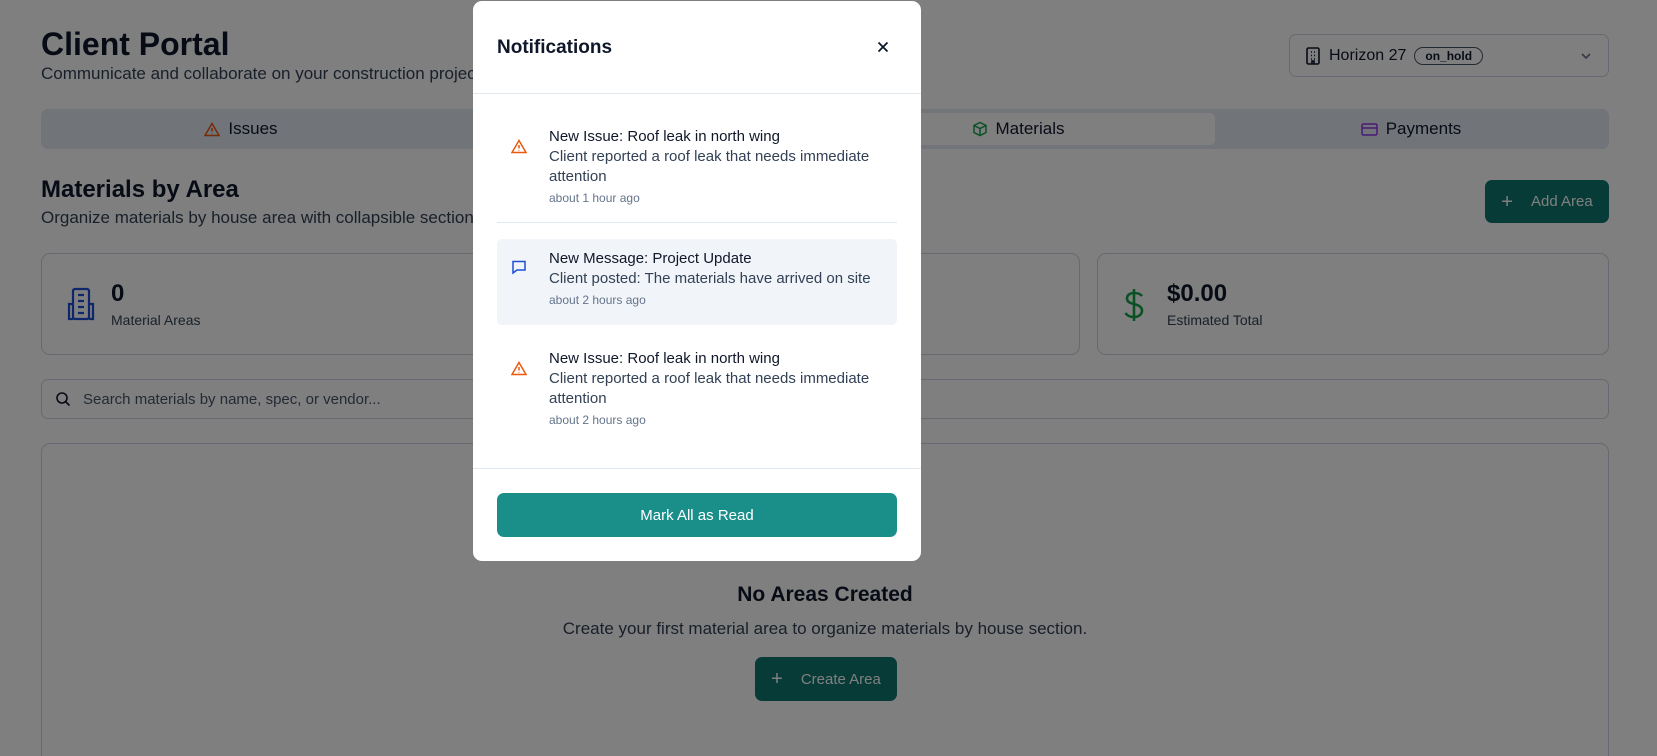 The height and width of the screenshot is (756, 1657). Describe the element at coordinates (697, 515) in the screenshot. I see `mark-all-read-button: Mark All as Read` at that location.